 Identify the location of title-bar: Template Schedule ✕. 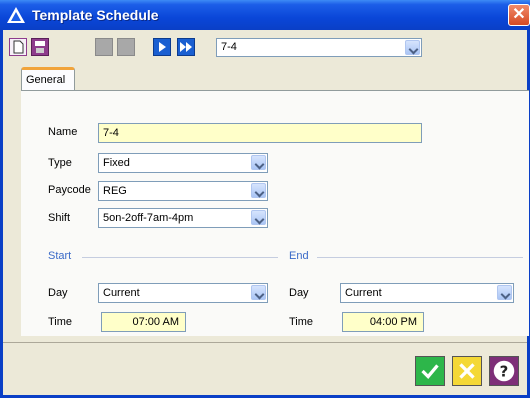
(265, 15).